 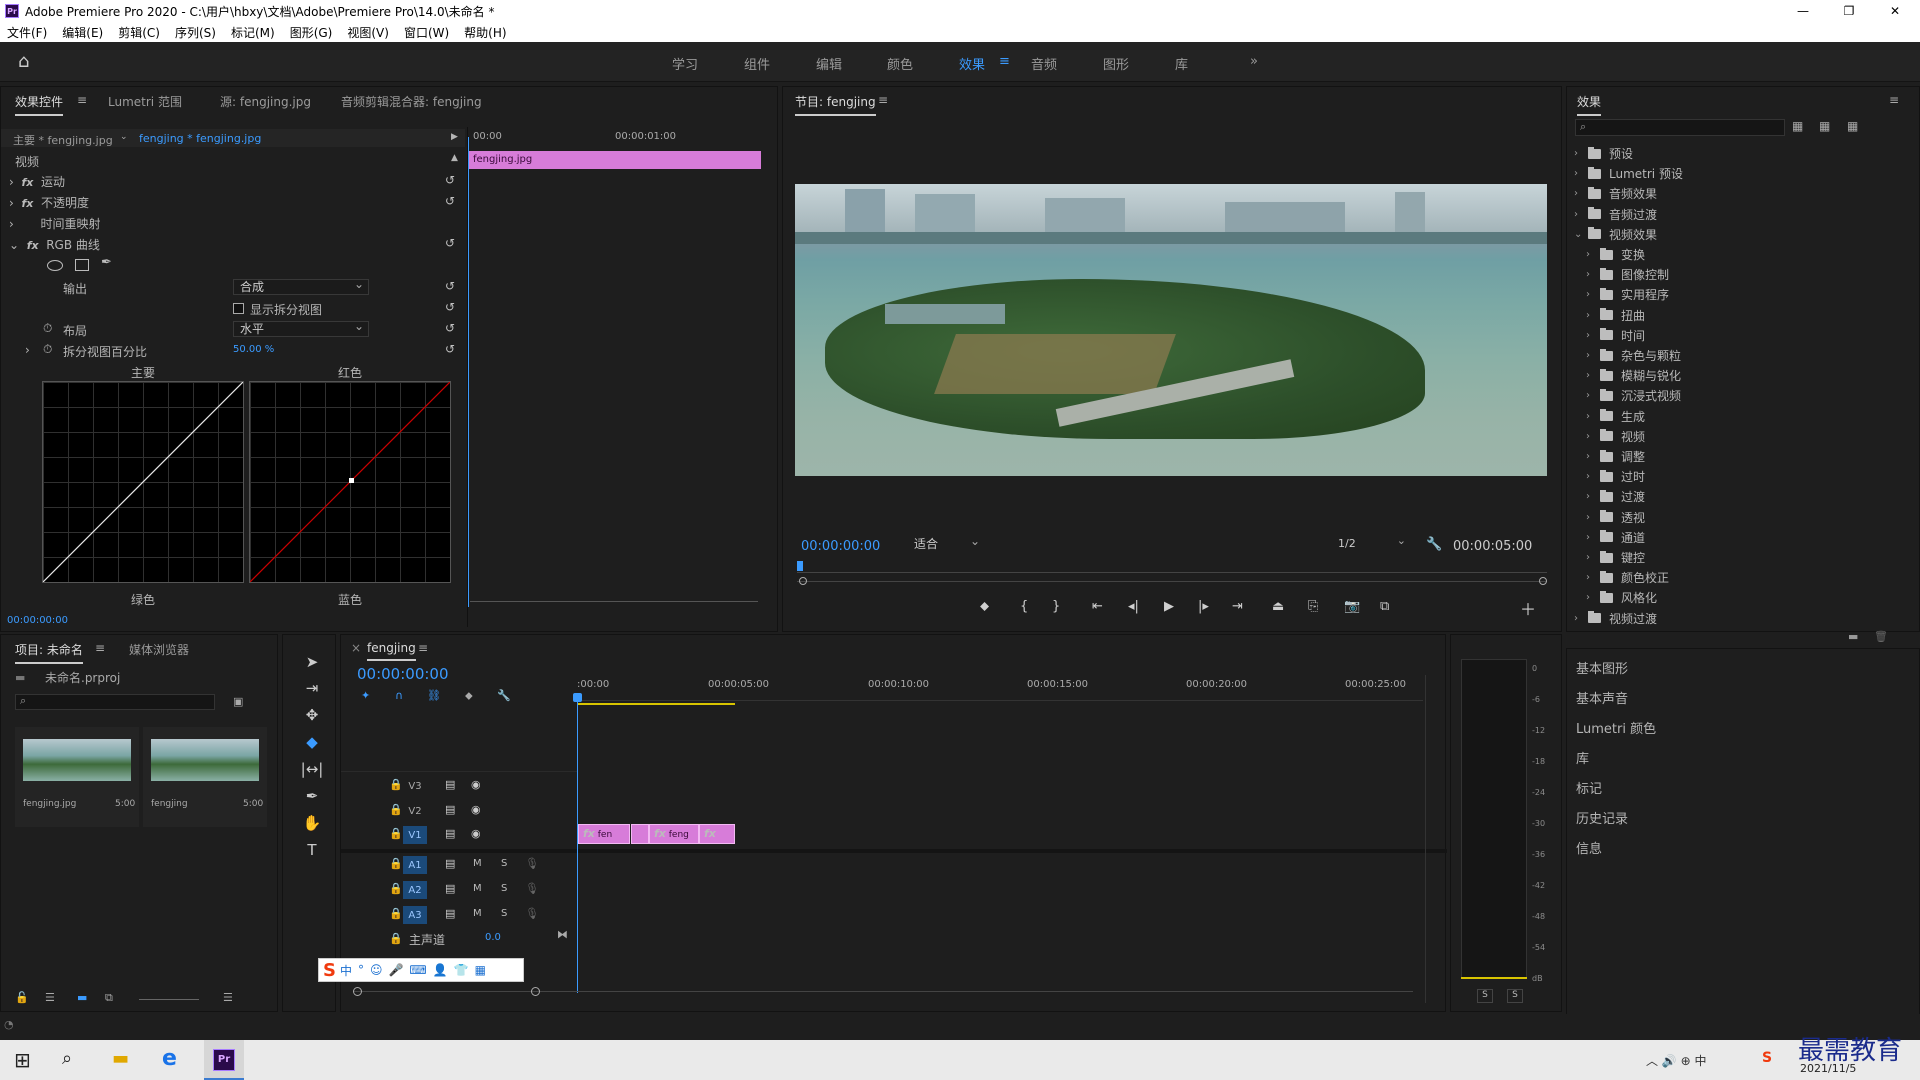 What do you see at coordinates (159, 649) in the screenshot?
I see `tab-media-browser: 媒体浏览器` at bounding box center [159, 649].